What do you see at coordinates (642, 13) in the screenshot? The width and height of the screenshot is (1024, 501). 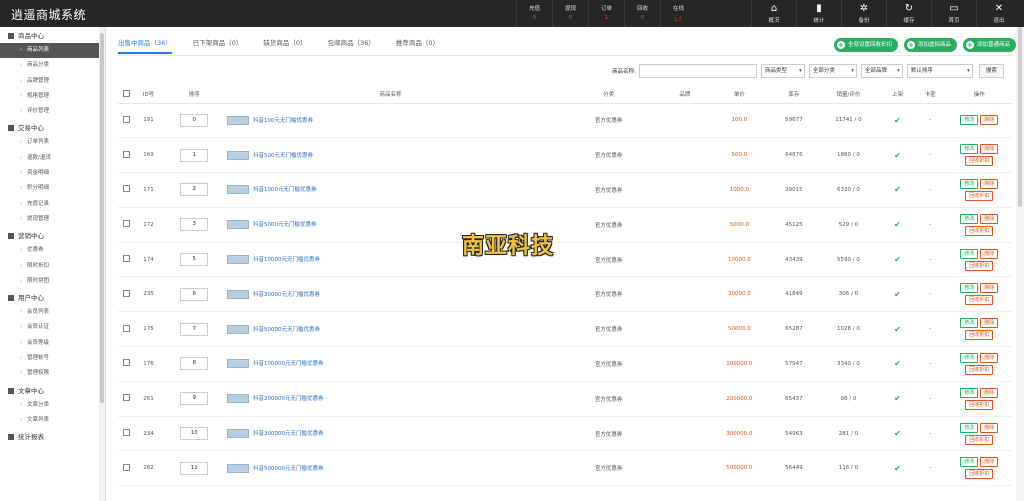 I see `stat-3: 回收 0` at bounding box center [642, 13].